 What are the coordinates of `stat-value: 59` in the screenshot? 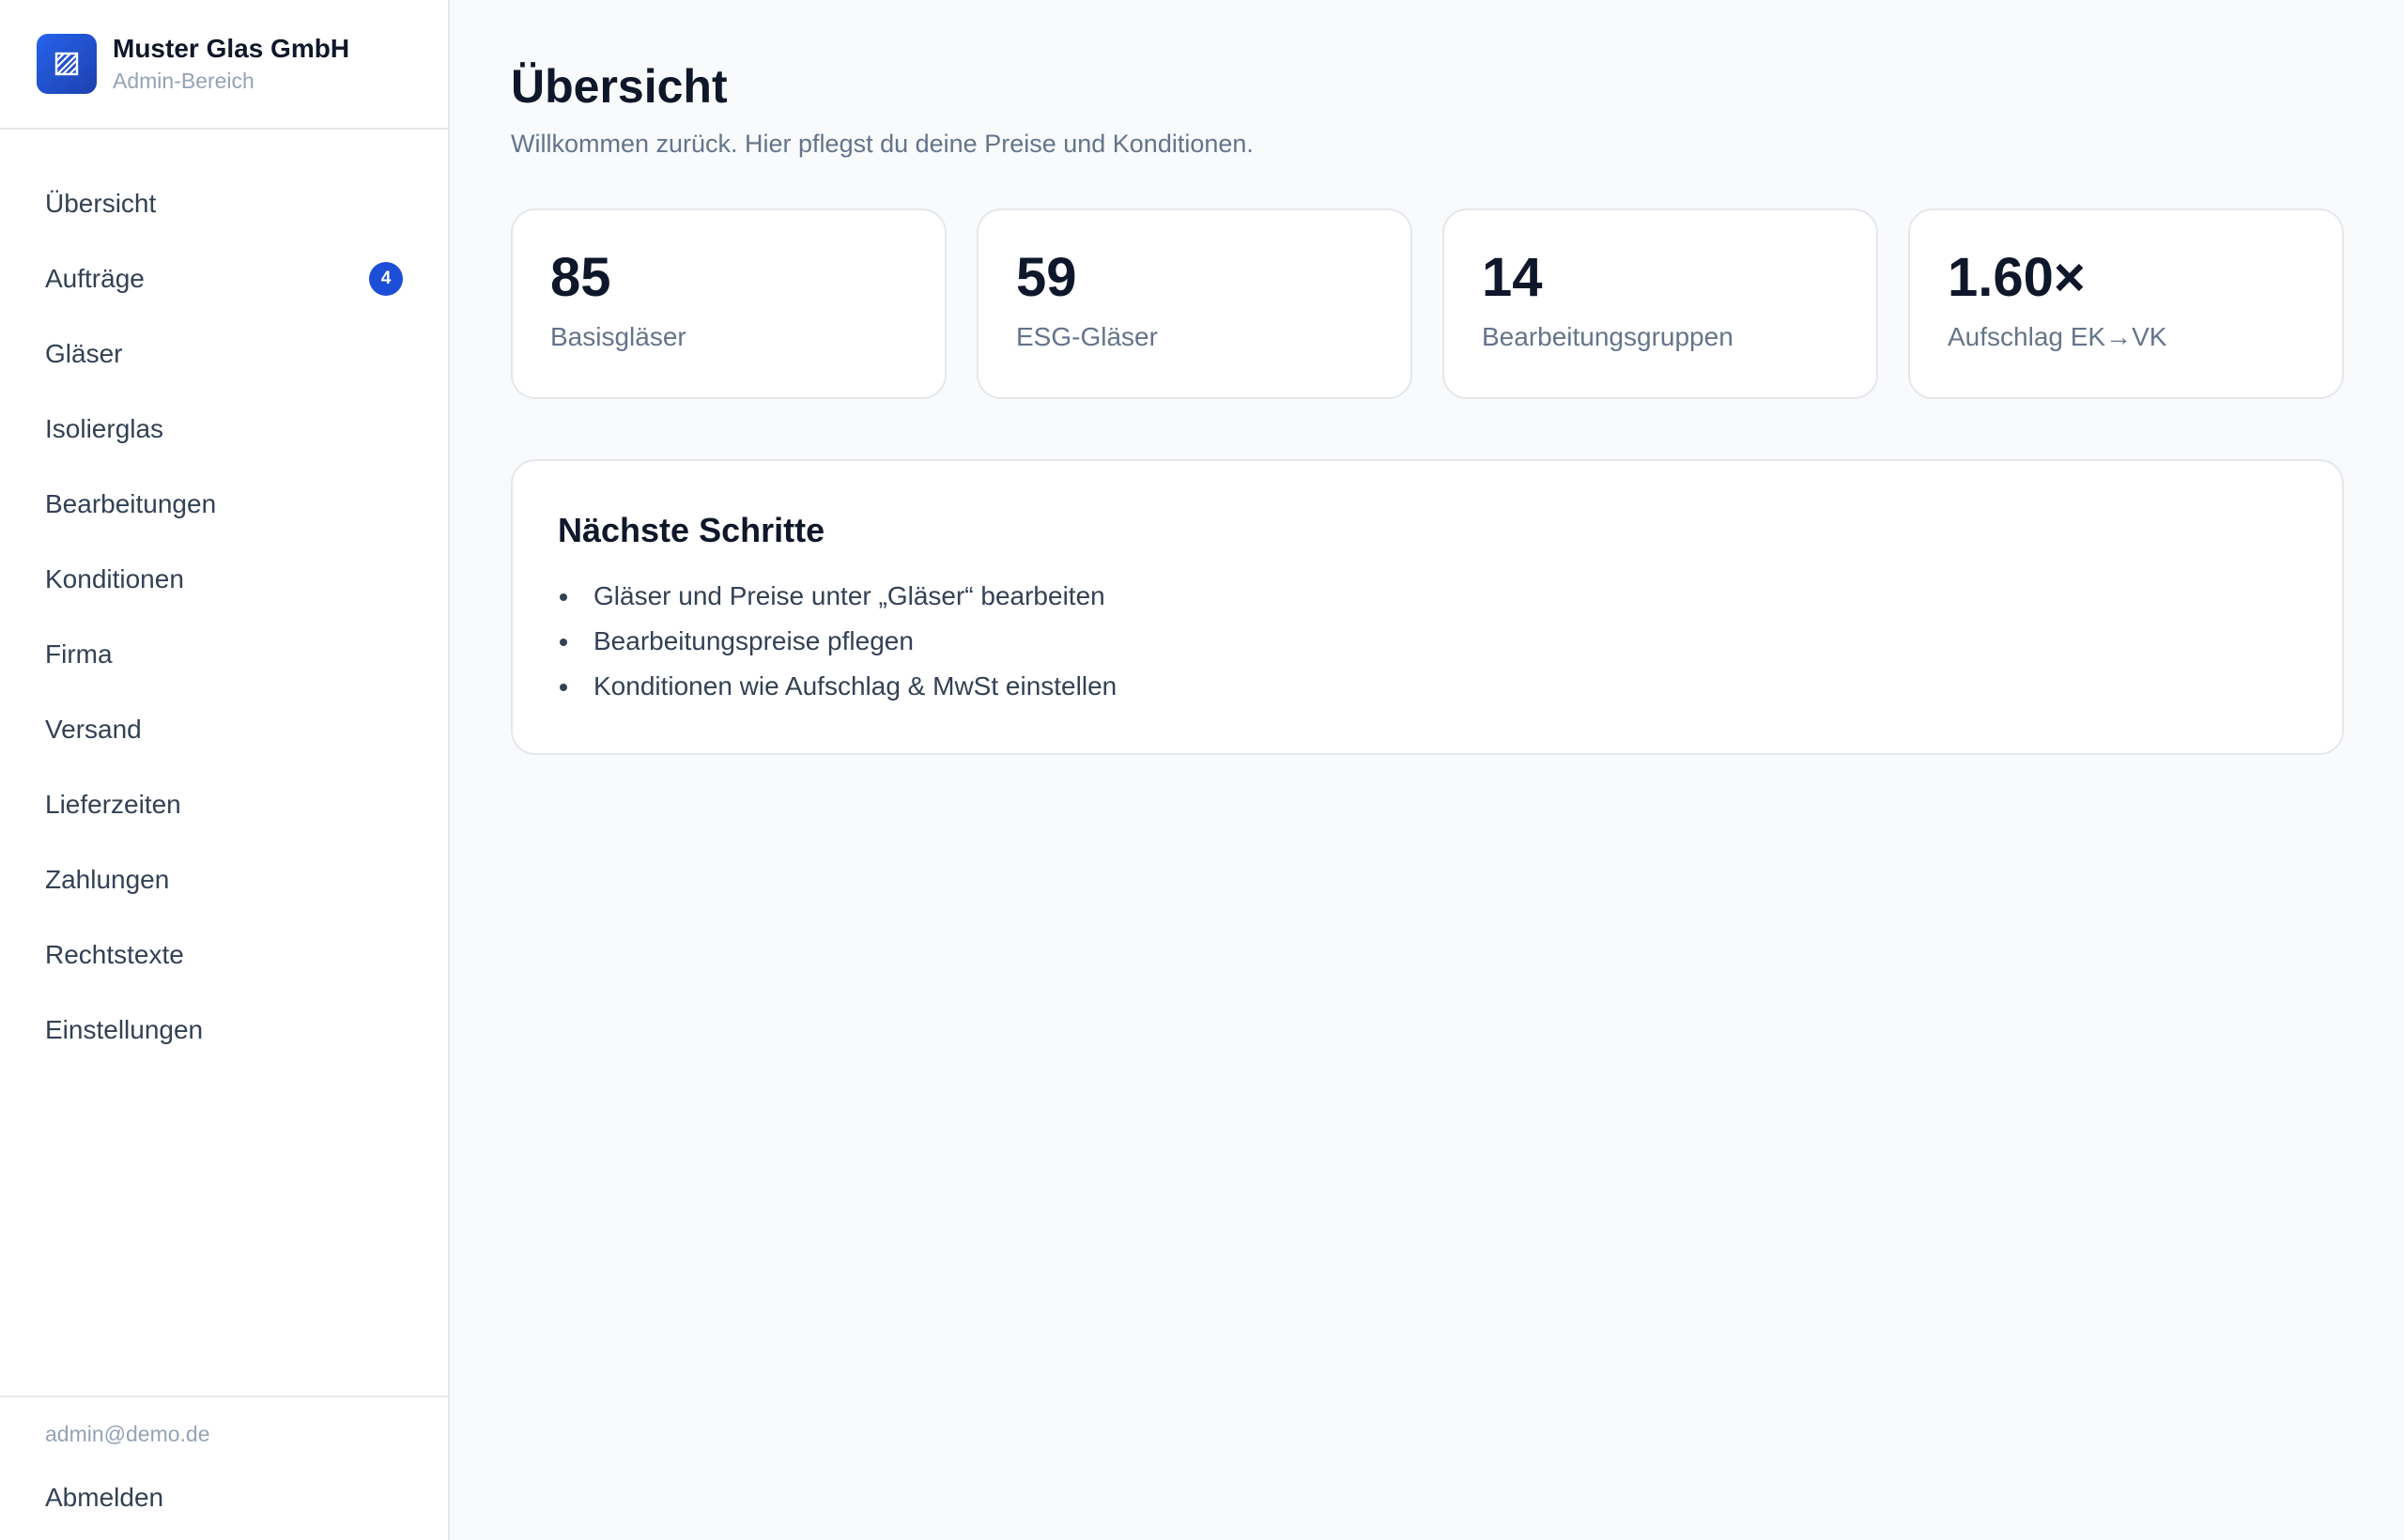 It's located at (1046, 277).